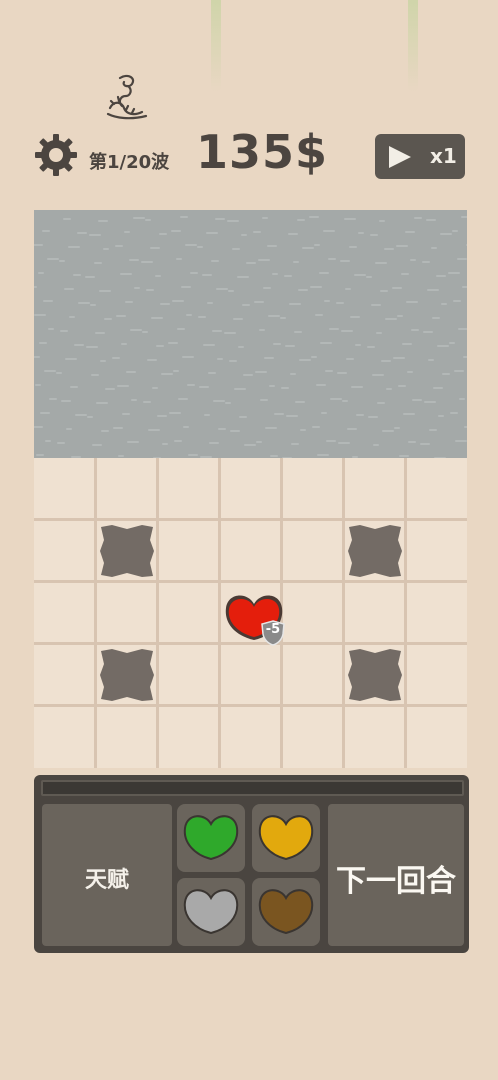 Image resolution: width=498 pixels, height=1080 pixels. Describe the element at coordinates (396, 875) in the screenshot. I see `next-round-button: 下一回合` at that location.